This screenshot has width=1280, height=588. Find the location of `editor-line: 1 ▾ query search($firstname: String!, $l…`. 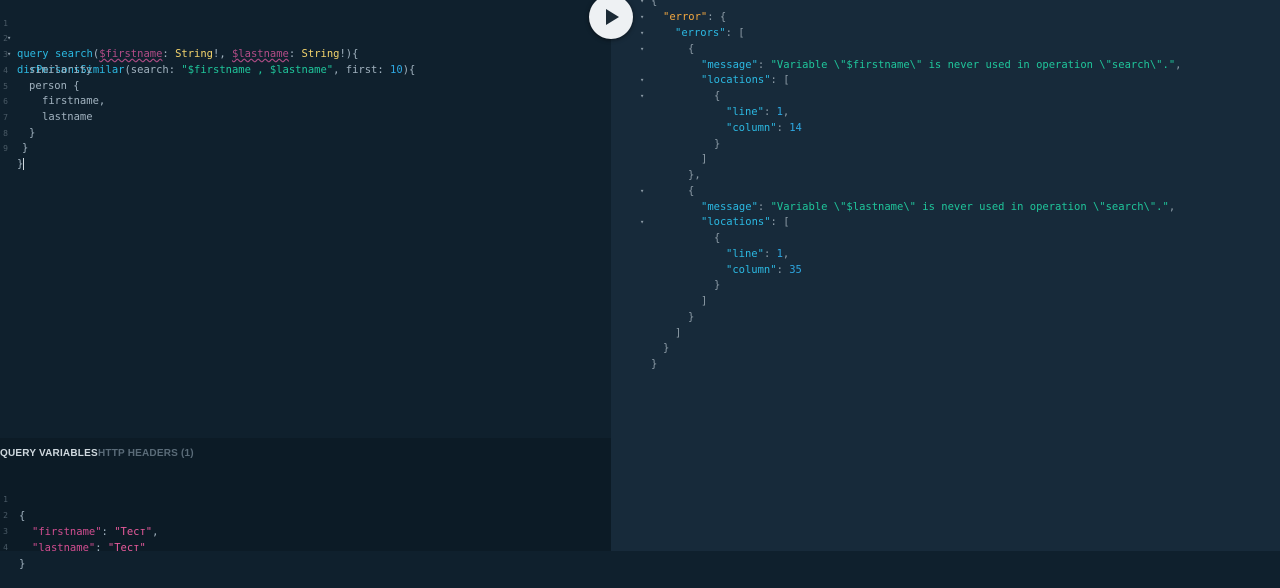

editor-line: 1 ▾ query search($firstname: String!, $l… is located at coordinates (305, 30).